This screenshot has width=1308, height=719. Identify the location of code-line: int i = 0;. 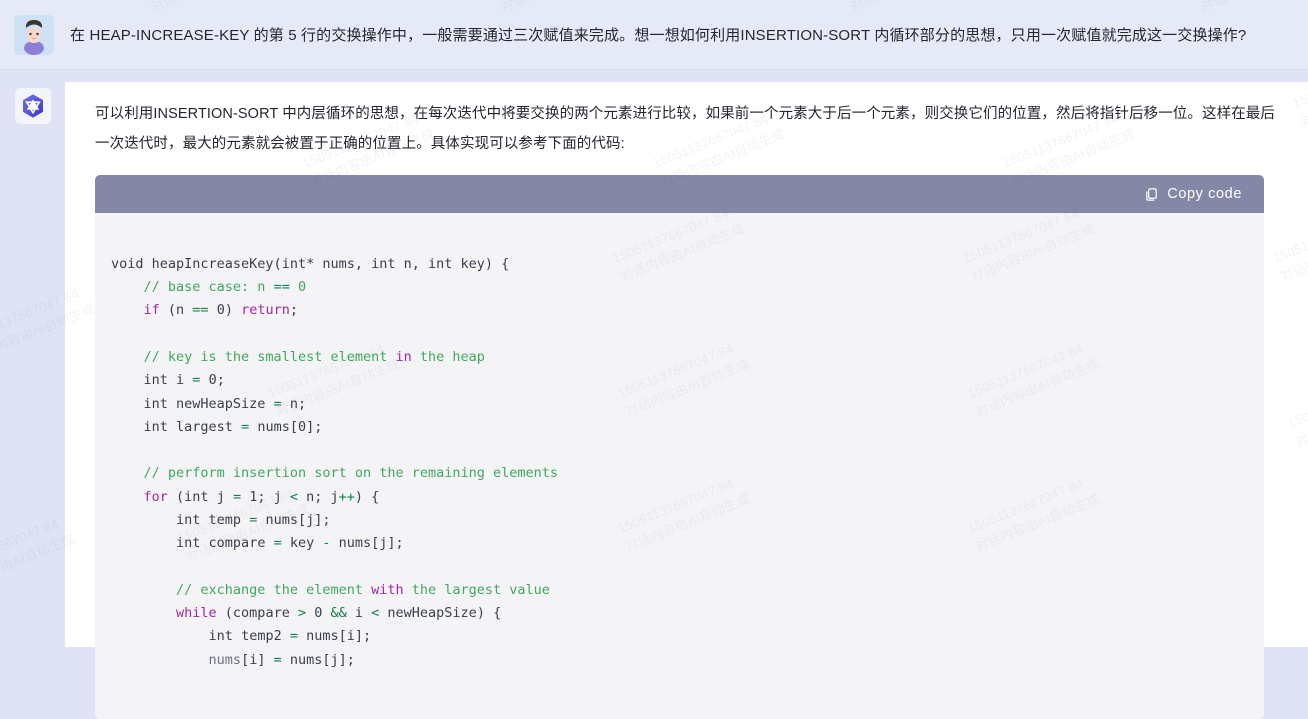
(184, 380).